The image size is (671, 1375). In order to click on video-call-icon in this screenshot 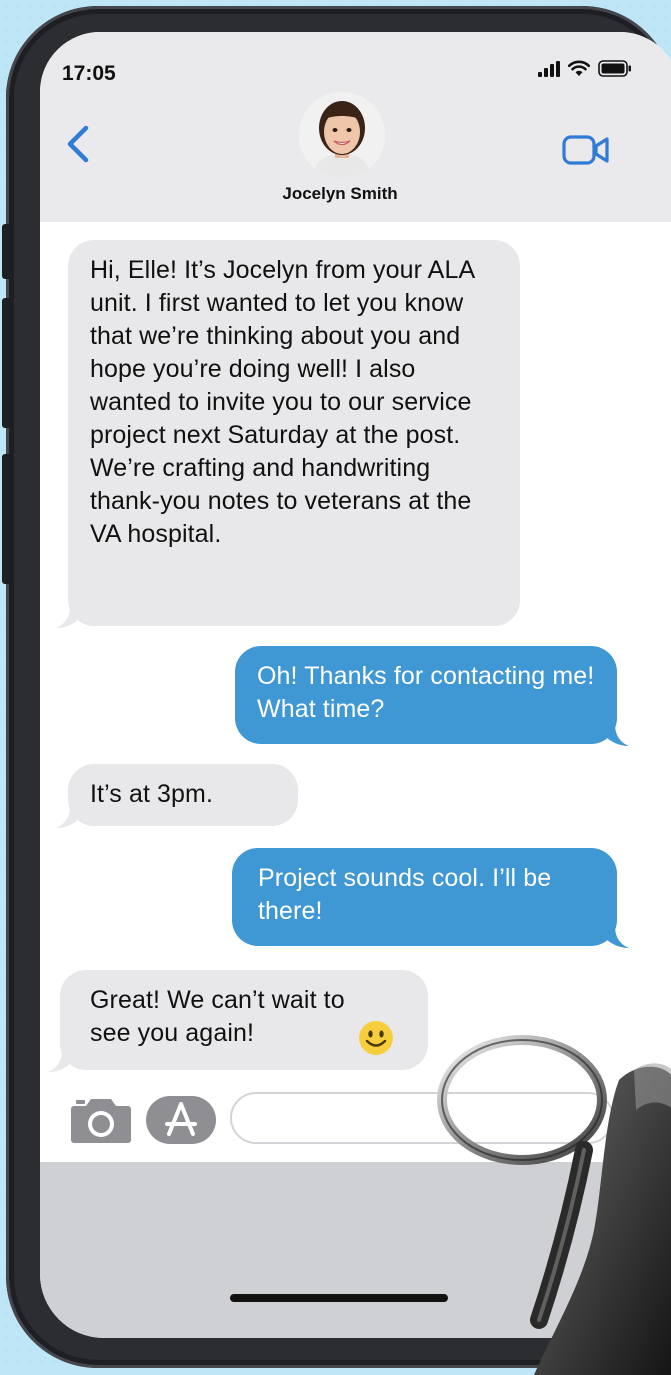, I will do `click(586, 150)`.